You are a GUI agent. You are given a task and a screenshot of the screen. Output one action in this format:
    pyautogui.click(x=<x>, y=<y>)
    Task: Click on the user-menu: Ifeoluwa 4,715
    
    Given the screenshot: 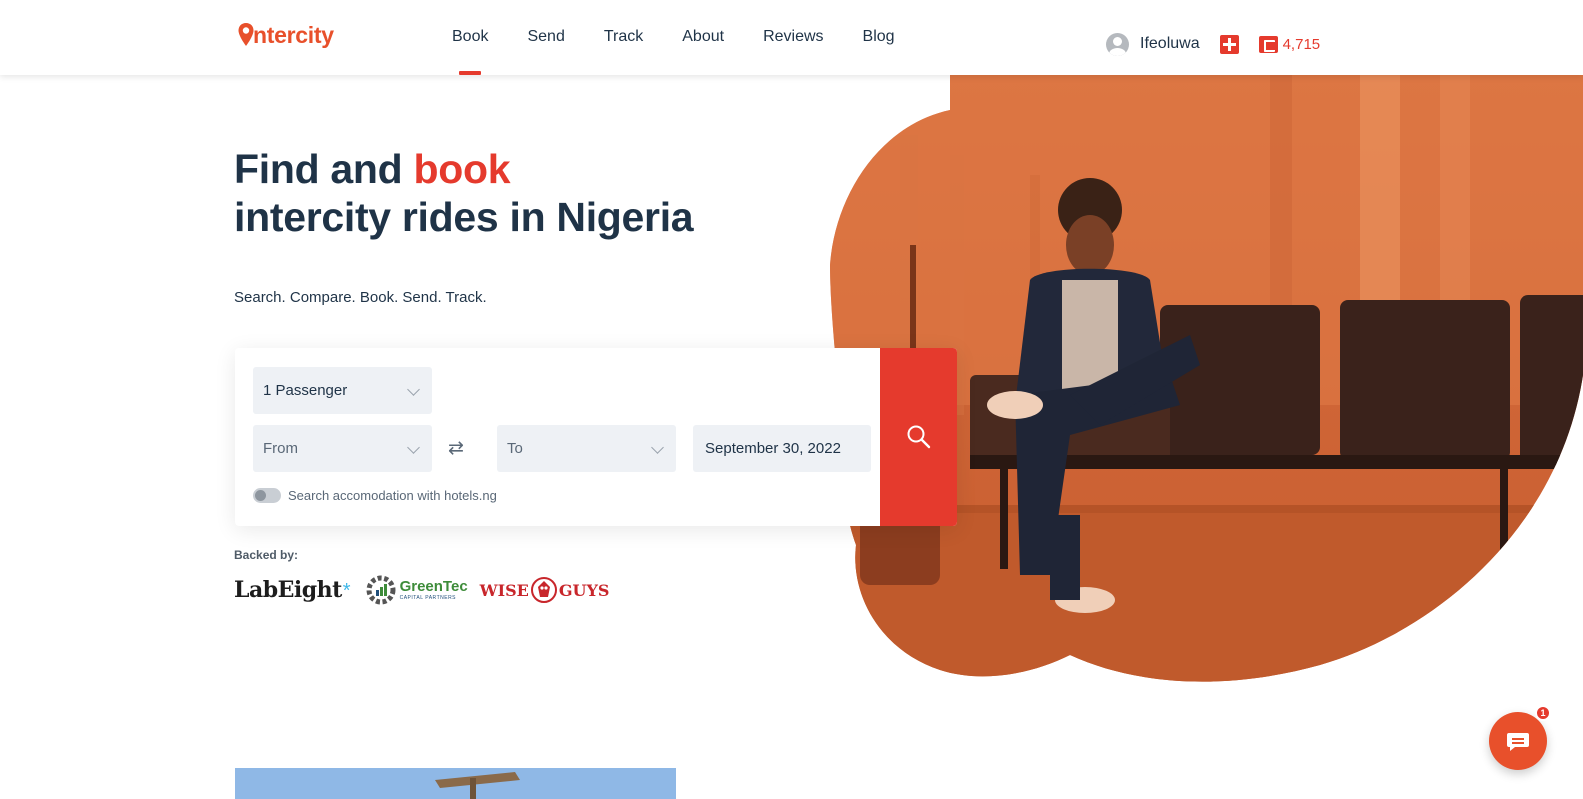 What is the action you would take?
    pyautogui.click(x=1213, y=44)
    